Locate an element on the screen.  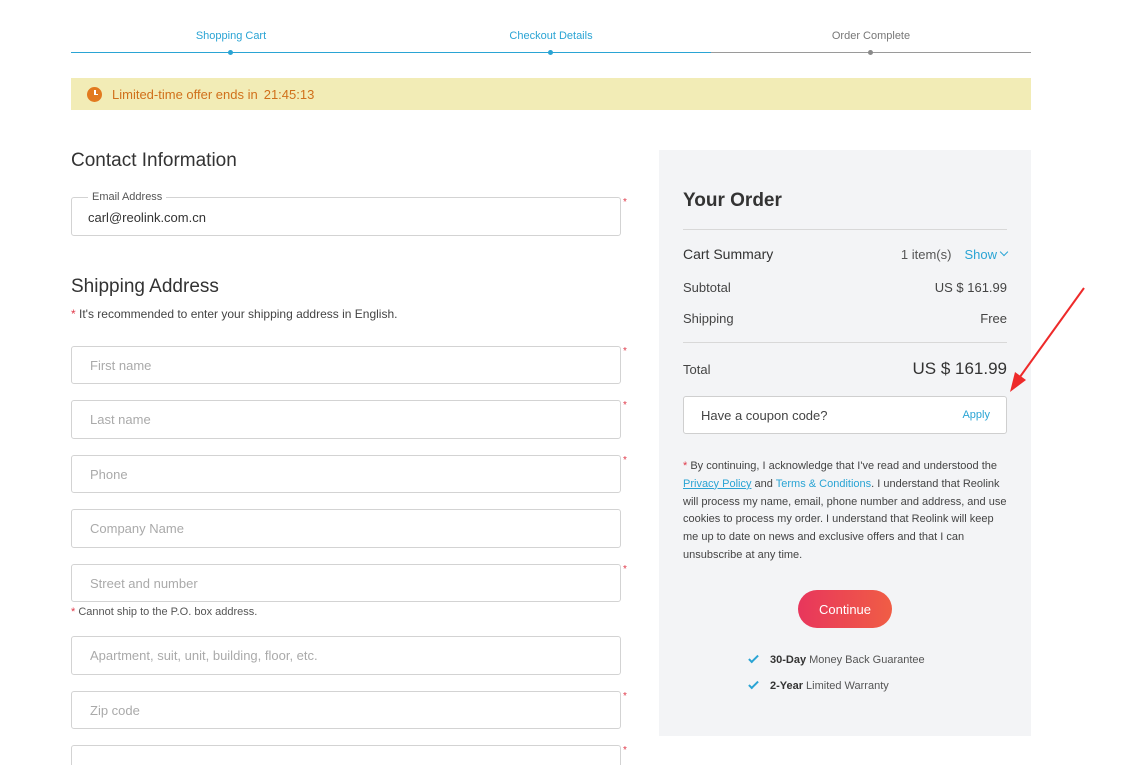
stepper-track-progress is located at coordinates (391, 52).